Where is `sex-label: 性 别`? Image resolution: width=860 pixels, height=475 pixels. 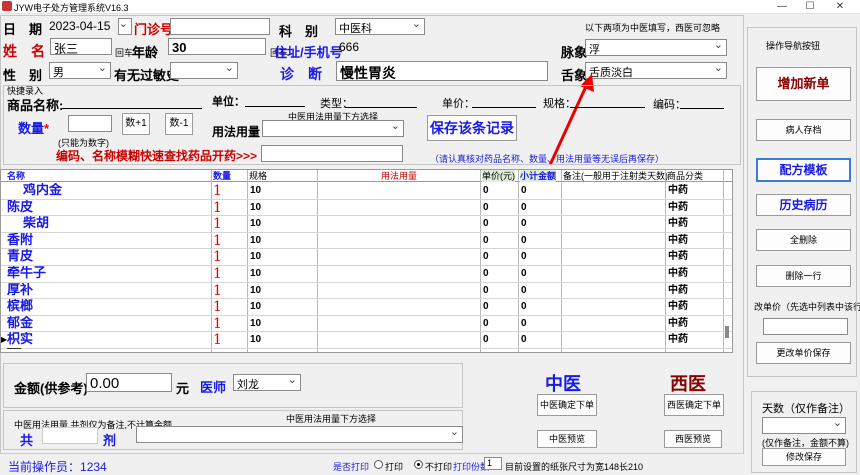
sex-label: 性 别 is located at coordinates (23, 75).